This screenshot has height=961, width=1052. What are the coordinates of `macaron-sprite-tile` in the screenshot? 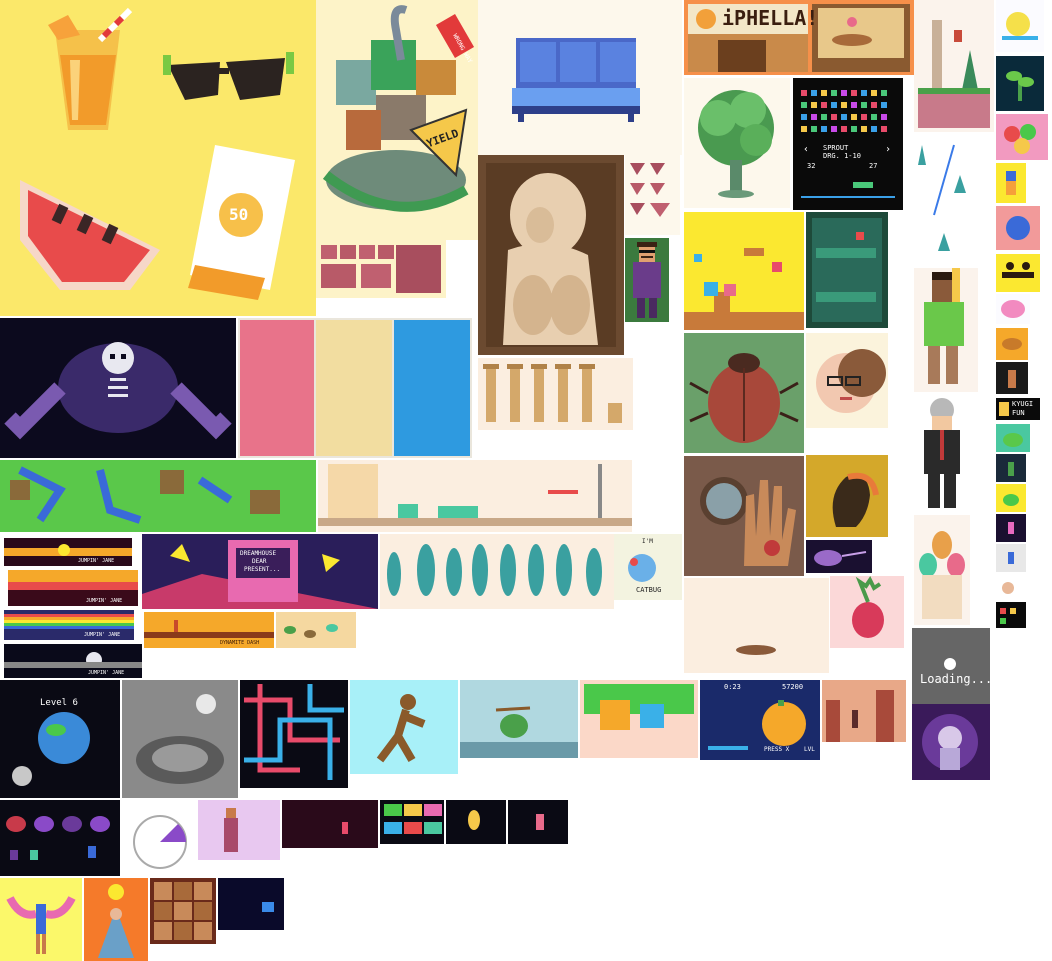 It's located at (1013, 309).